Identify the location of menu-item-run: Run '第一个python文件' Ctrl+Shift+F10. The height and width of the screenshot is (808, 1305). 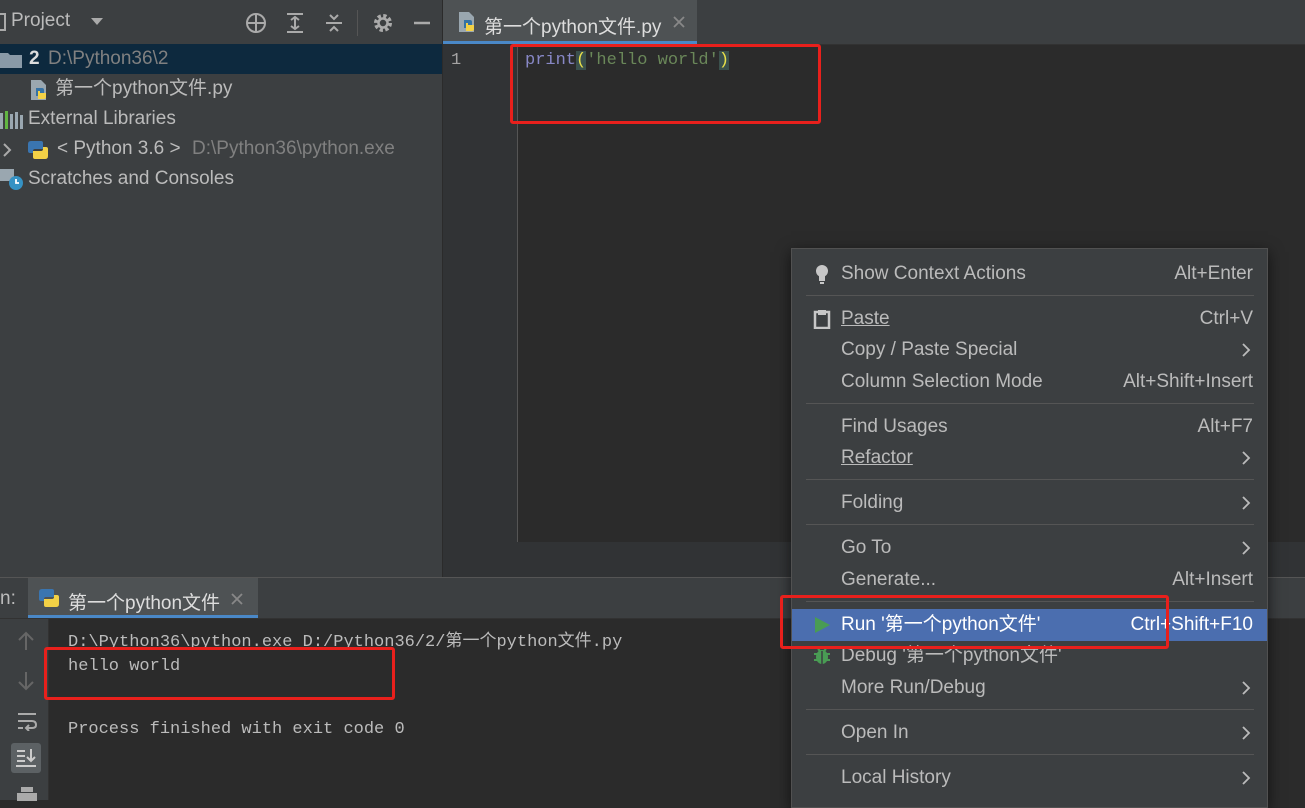
(1029, 625).